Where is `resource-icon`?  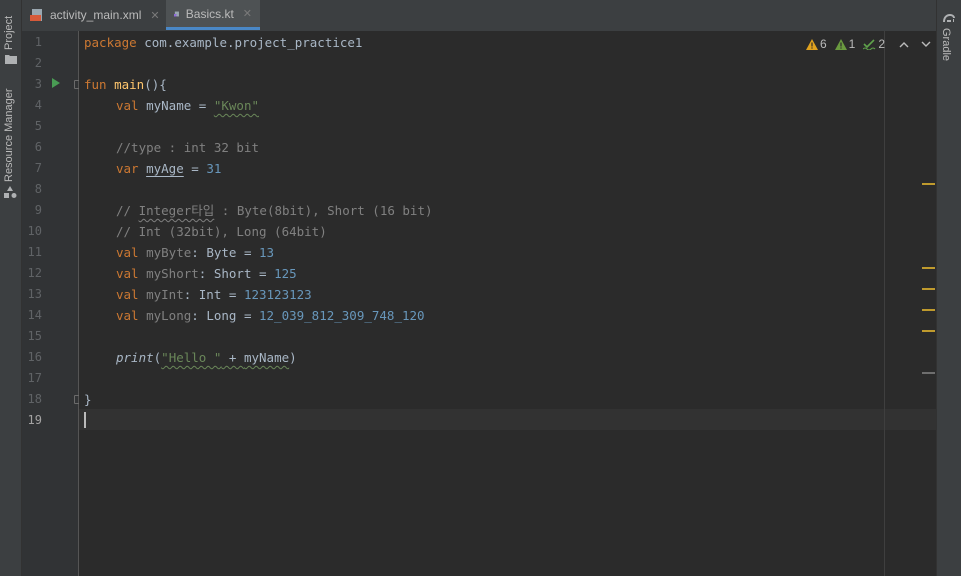 resource-icon is located at coordinates (10, 192).